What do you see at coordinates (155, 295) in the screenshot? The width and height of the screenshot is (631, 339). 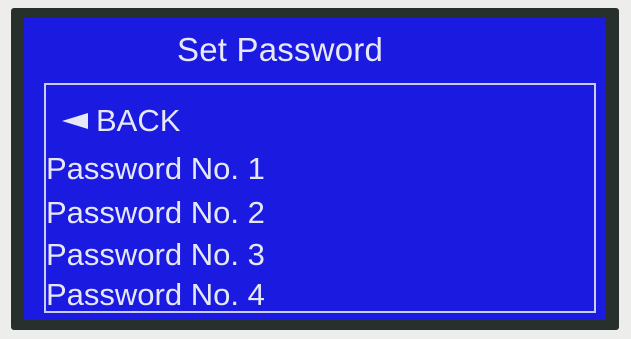 I see `menu-item-password-4: Password No. 4` at bounding box center [155, 295].